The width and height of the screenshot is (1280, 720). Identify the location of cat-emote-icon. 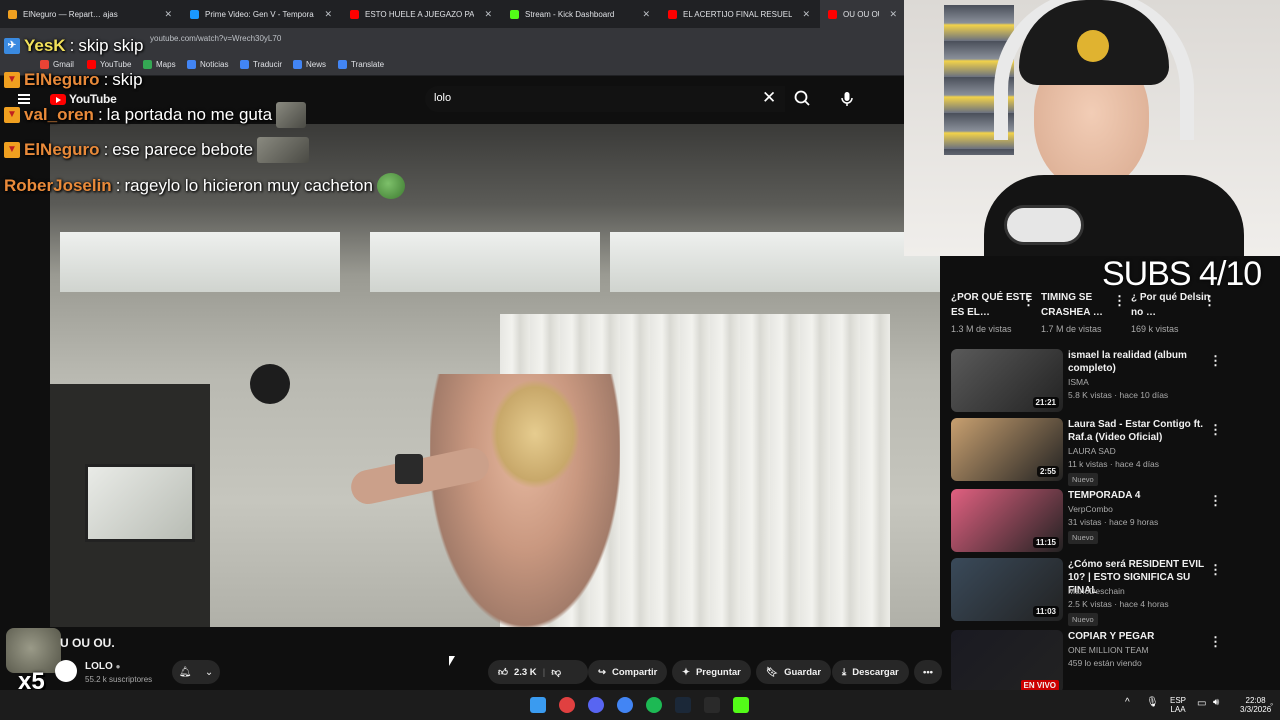
(291, 115).